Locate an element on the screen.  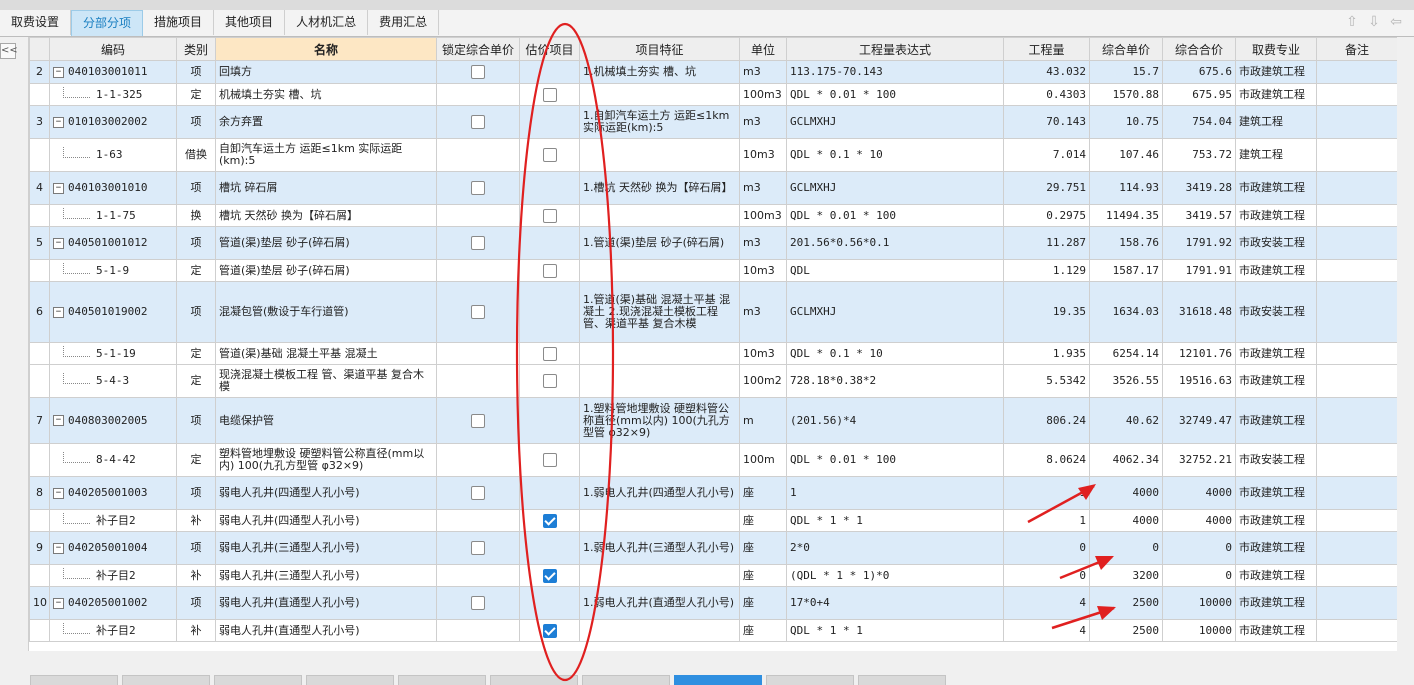
total-price-cell: 32752.21 is located at coordinates (1199, 460).